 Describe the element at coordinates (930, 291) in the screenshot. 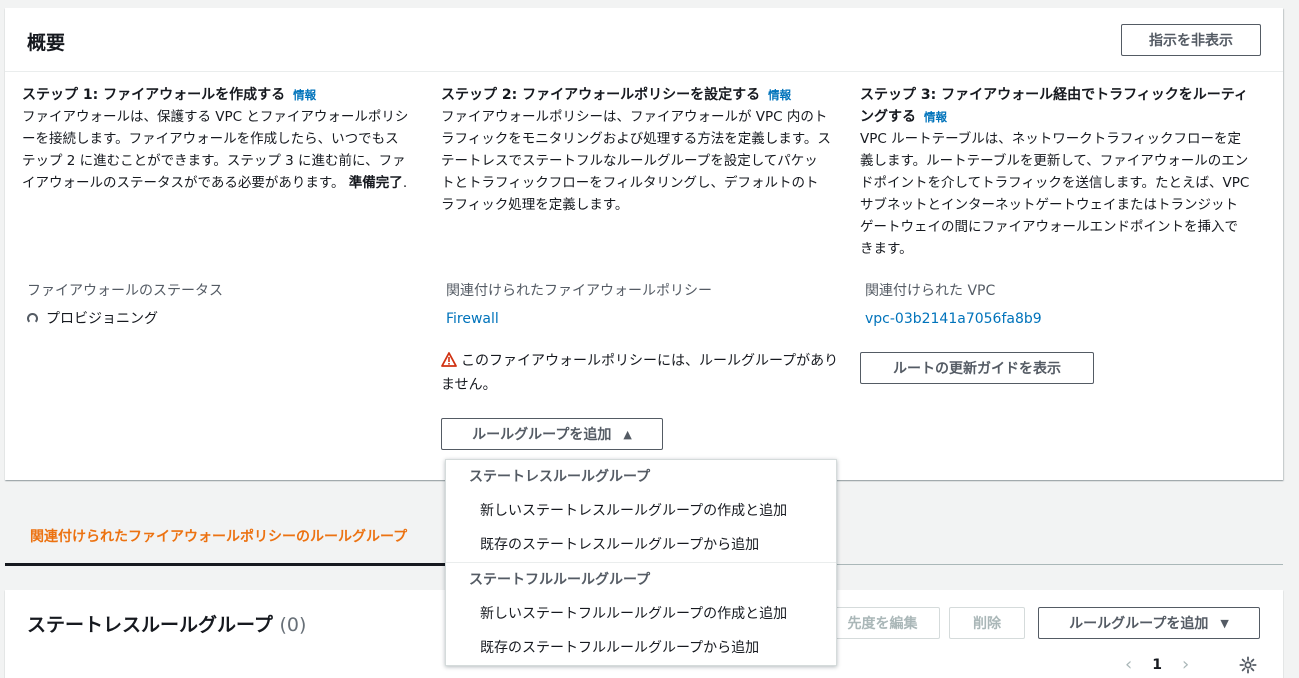

I see `vpc-label: 関連付けられた VPC` at that location.